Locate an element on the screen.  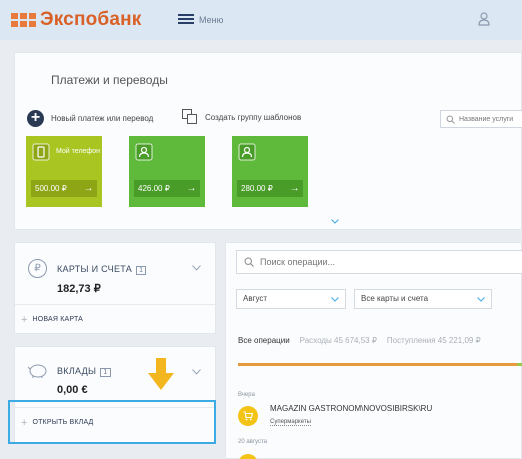
tab-expenses: Расходы 45 674,53 ₽ is located at coordinates (338, 340).